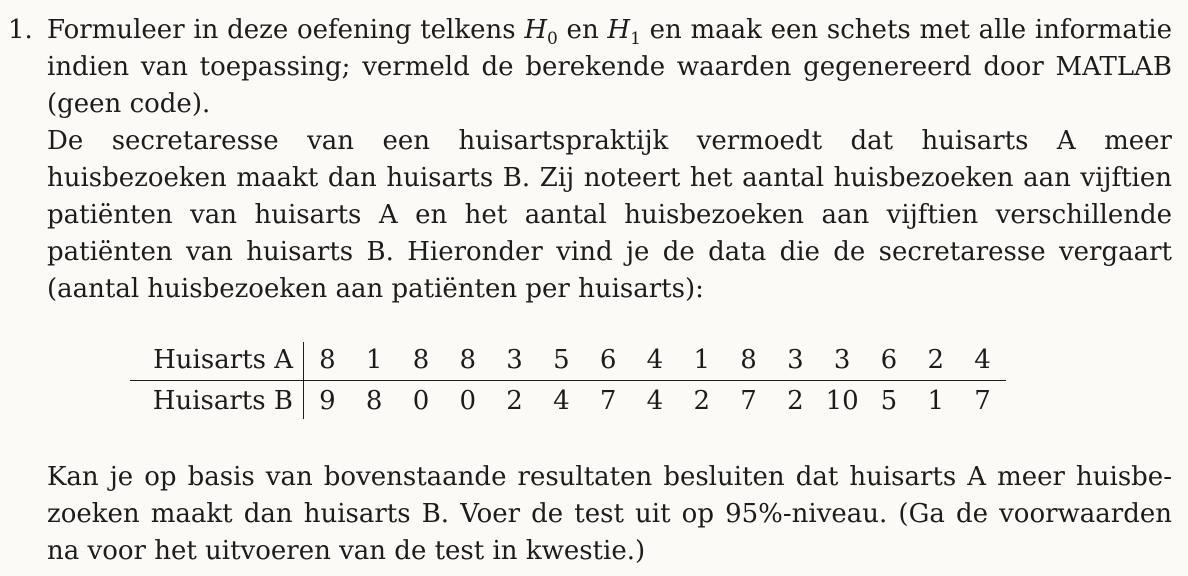 The height and width of the screenshot is (576, 1188). Describe the element at coordinates (20, 30) in the screenshot. I see `exercise-number: 1.` at that location.